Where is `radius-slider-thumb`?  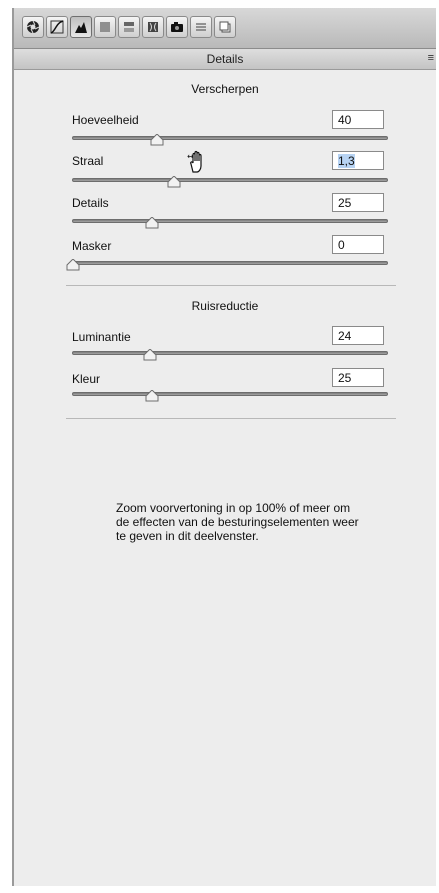
radius-slider-thumb is located at coordinates (174, 182).